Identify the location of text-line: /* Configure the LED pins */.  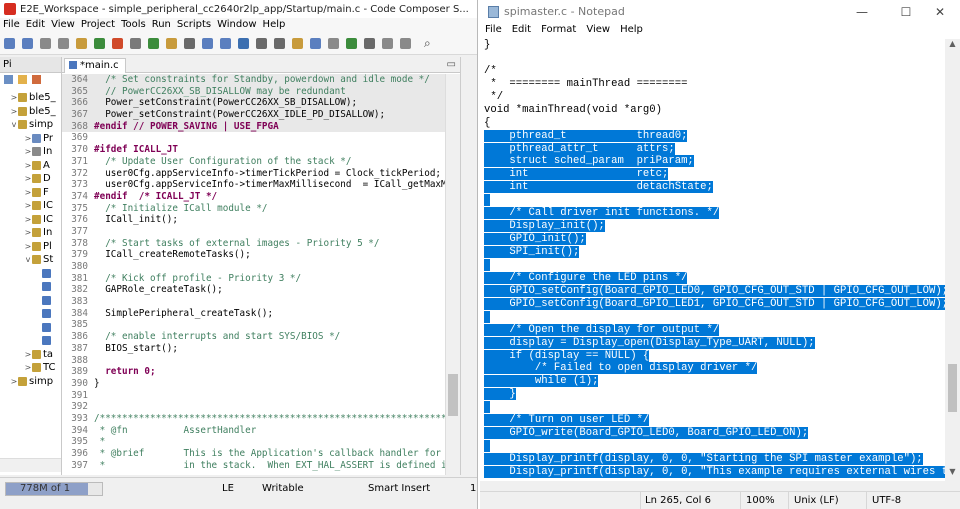
(712, 278).